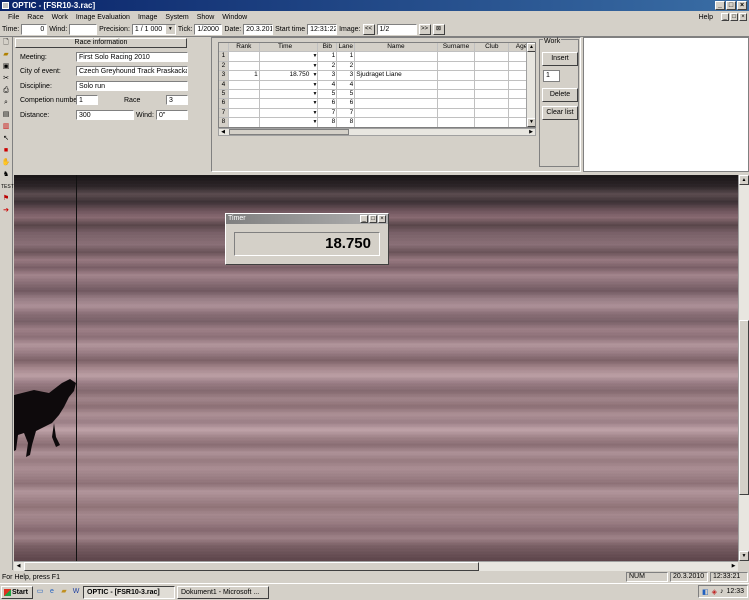 This screenshot has height=600, width=749. What do you see at coordinates (328, 94) in the screenshot?
I see `bib-cell: 5` at bounding box center [328, 94].